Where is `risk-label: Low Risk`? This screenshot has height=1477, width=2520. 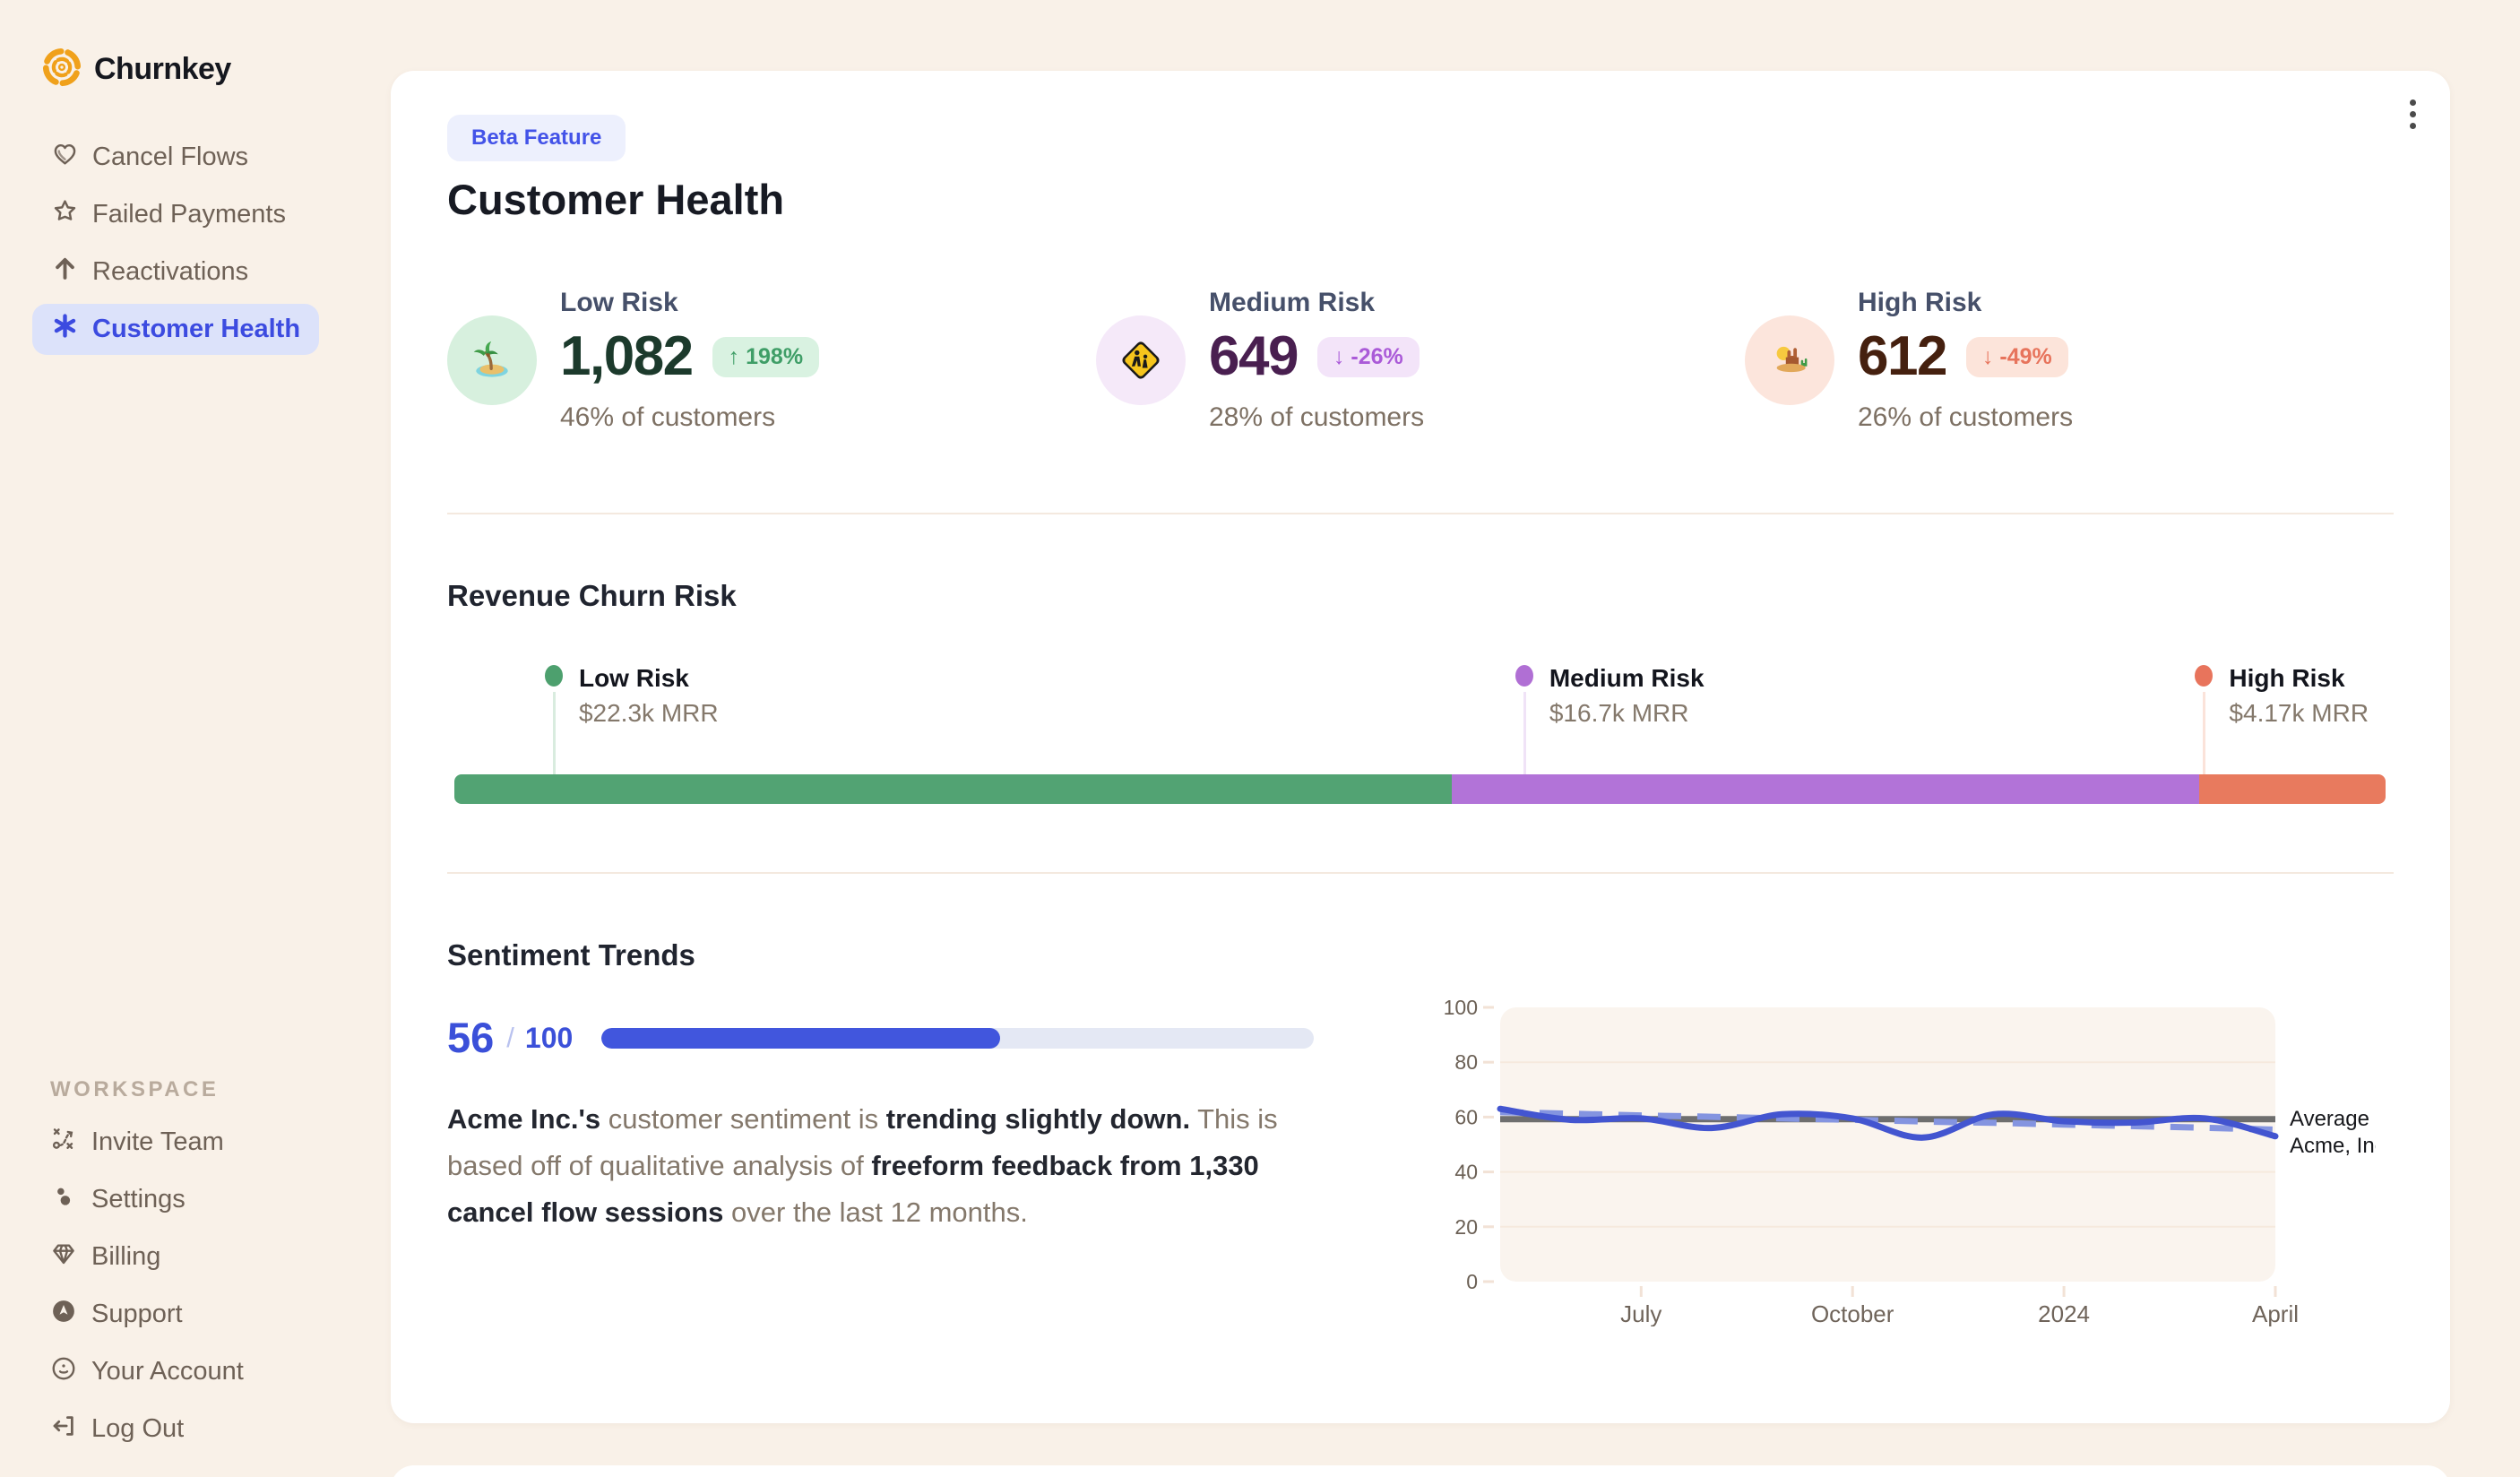
risk-label: Low Risk is located at coordinates (619, 302).